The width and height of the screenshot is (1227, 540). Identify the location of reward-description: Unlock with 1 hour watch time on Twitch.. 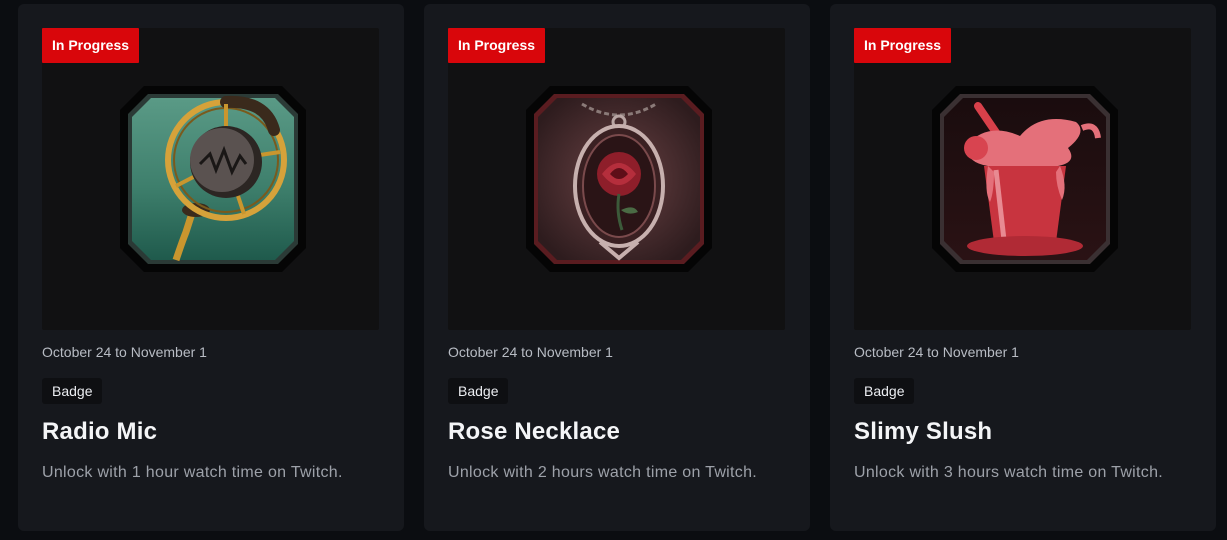
(192, 472).